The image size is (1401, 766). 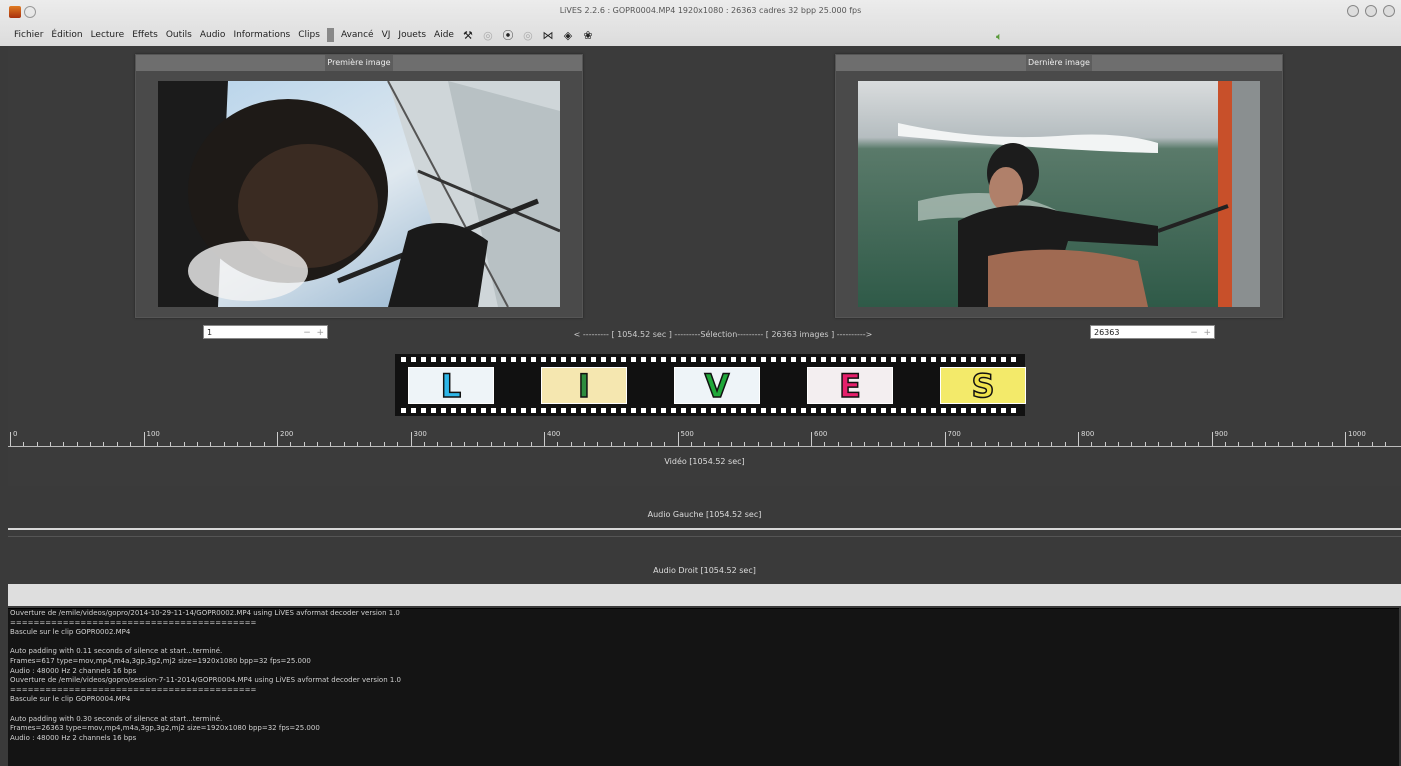 I want to click on menu-avance: Avancé, so click(x=357, y=35).